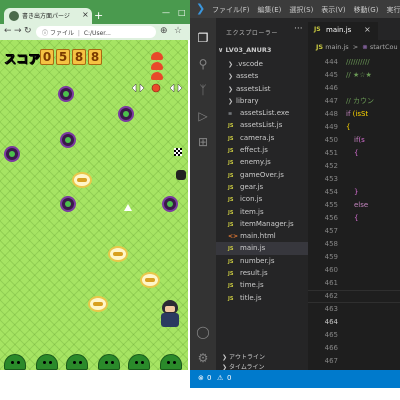  Describe the element at coordinates (262, 187) in the screenshot. I see `file-item: JS gear.js` at that location.